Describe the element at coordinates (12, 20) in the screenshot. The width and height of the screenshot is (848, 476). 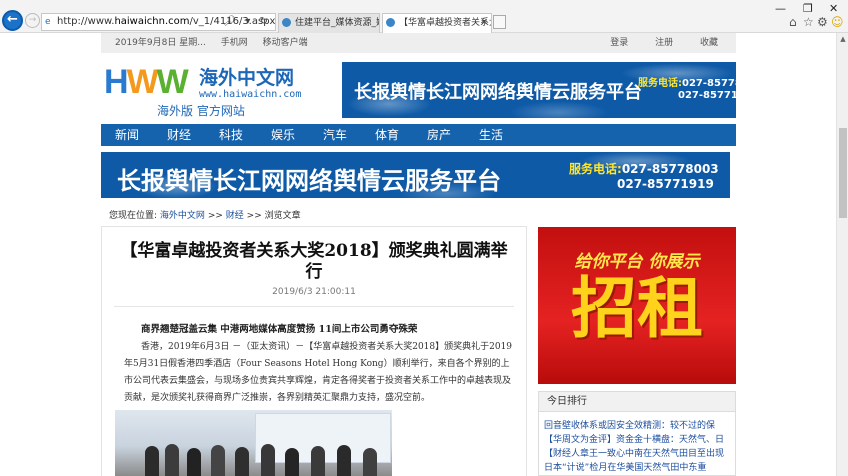
I see `back-arrow-icon: ←` at that location.